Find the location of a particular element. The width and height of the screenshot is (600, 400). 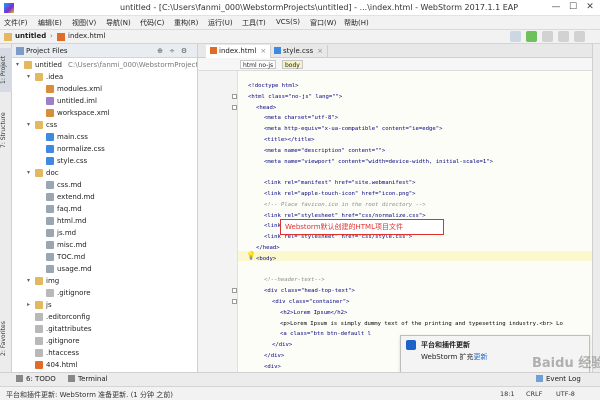

code-line: <div> is located at coordinates (272, 367).